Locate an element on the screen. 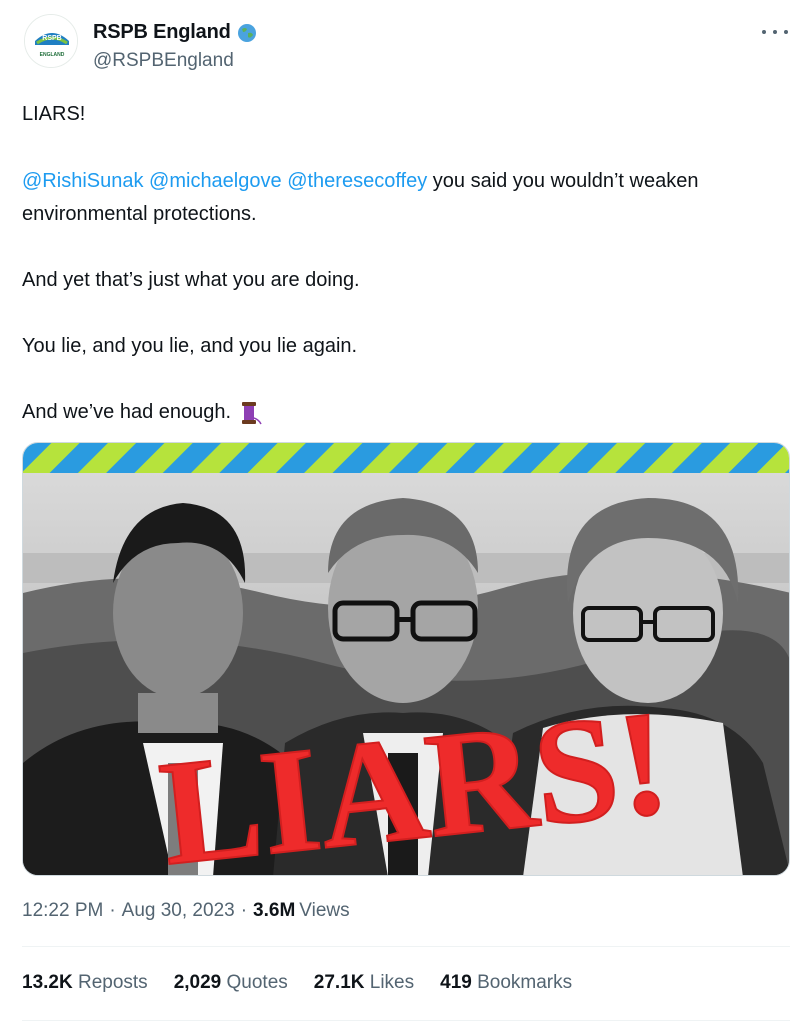  stripe-banner is located at coordinates (406, 458).